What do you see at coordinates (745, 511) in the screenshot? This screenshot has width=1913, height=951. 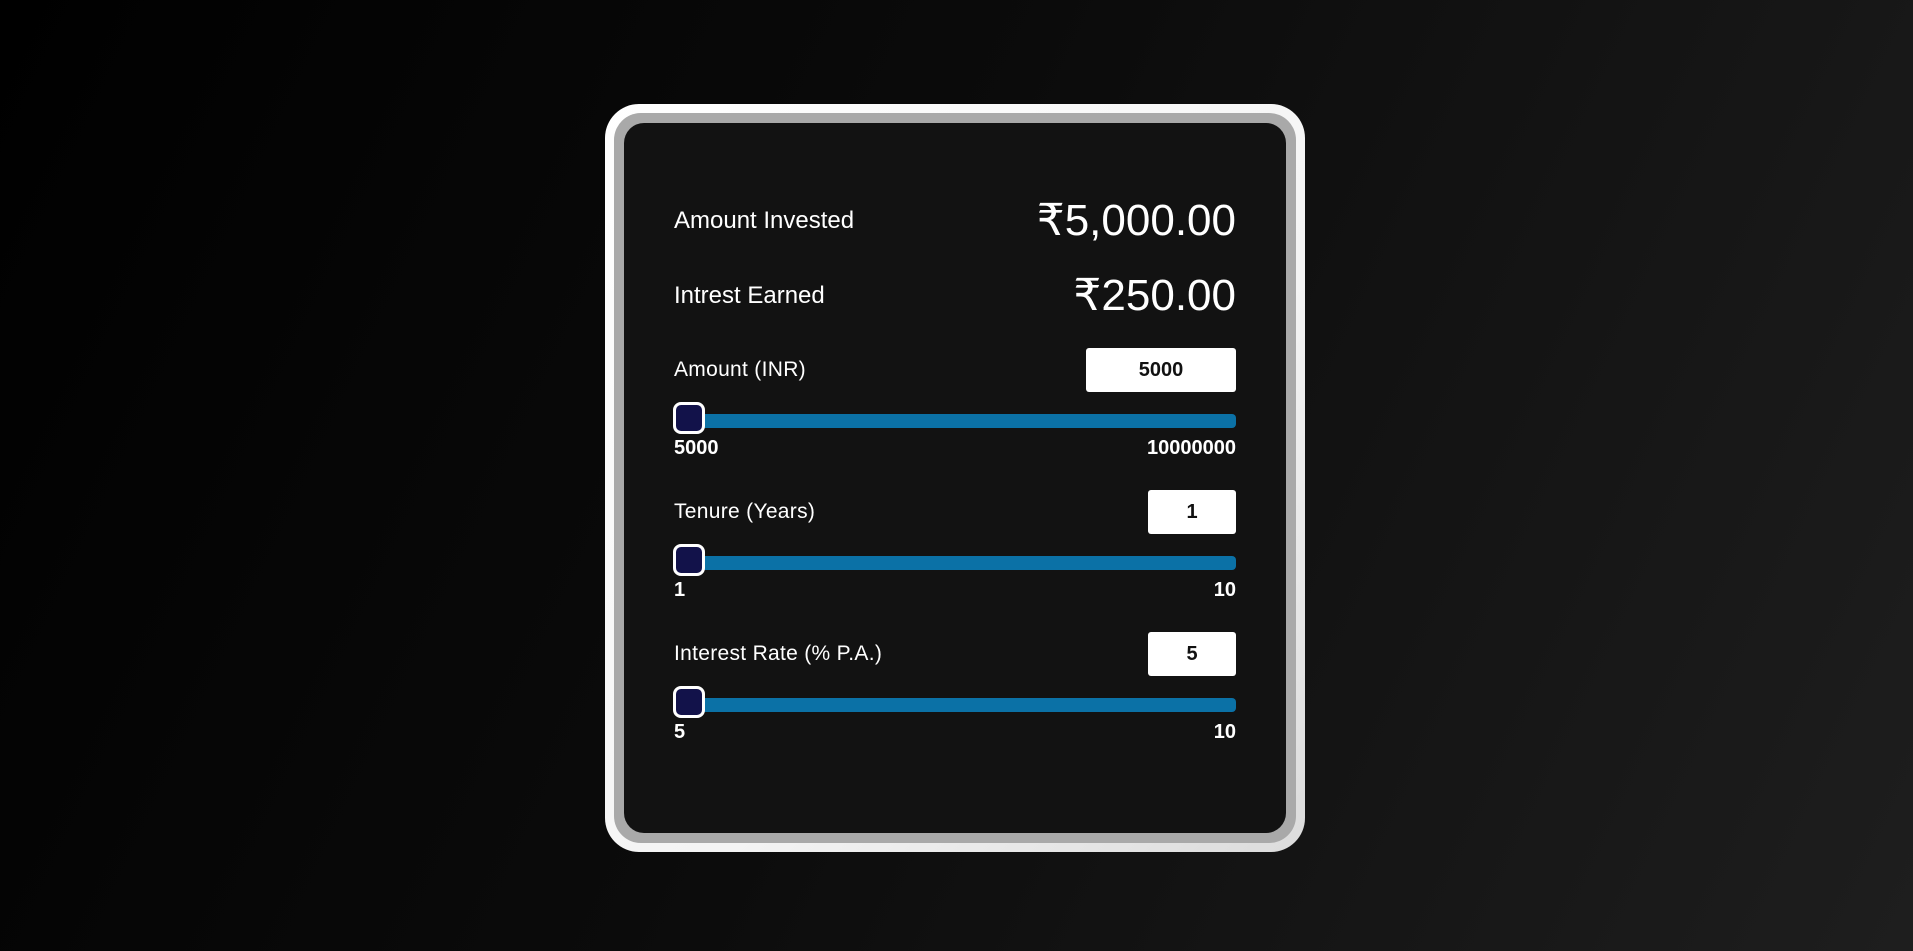 I see `tenure-label: Tenure (Years)` at bounding box center [745, 511].